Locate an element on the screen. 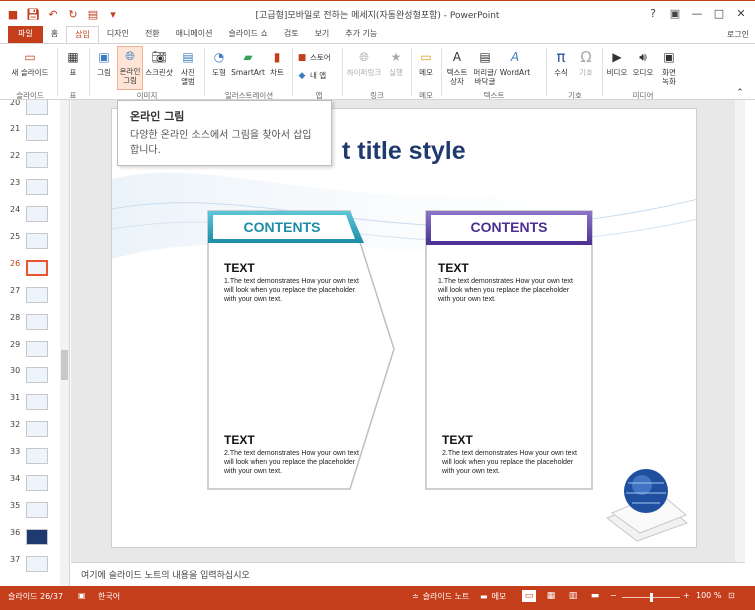 This screenshot has width=755, height=610. picture-button: ▣ 그림 is located at coordinates (104, 63).